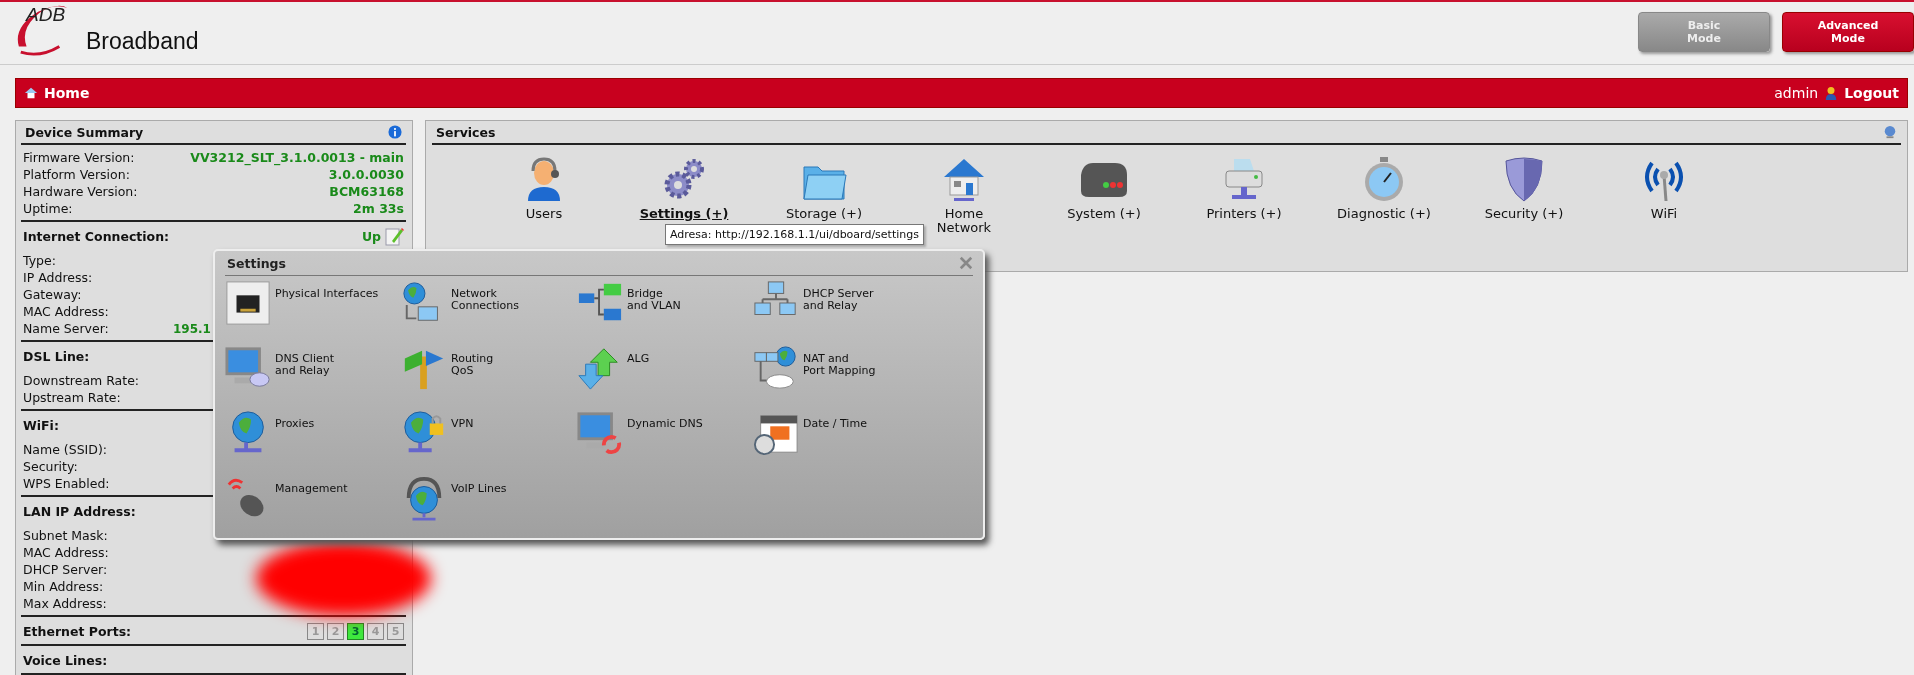 The image size is (1914, 675). Describe the element at coordinates (41, 425) in the screenshot. I see `section-title: WiFi:` at that location.